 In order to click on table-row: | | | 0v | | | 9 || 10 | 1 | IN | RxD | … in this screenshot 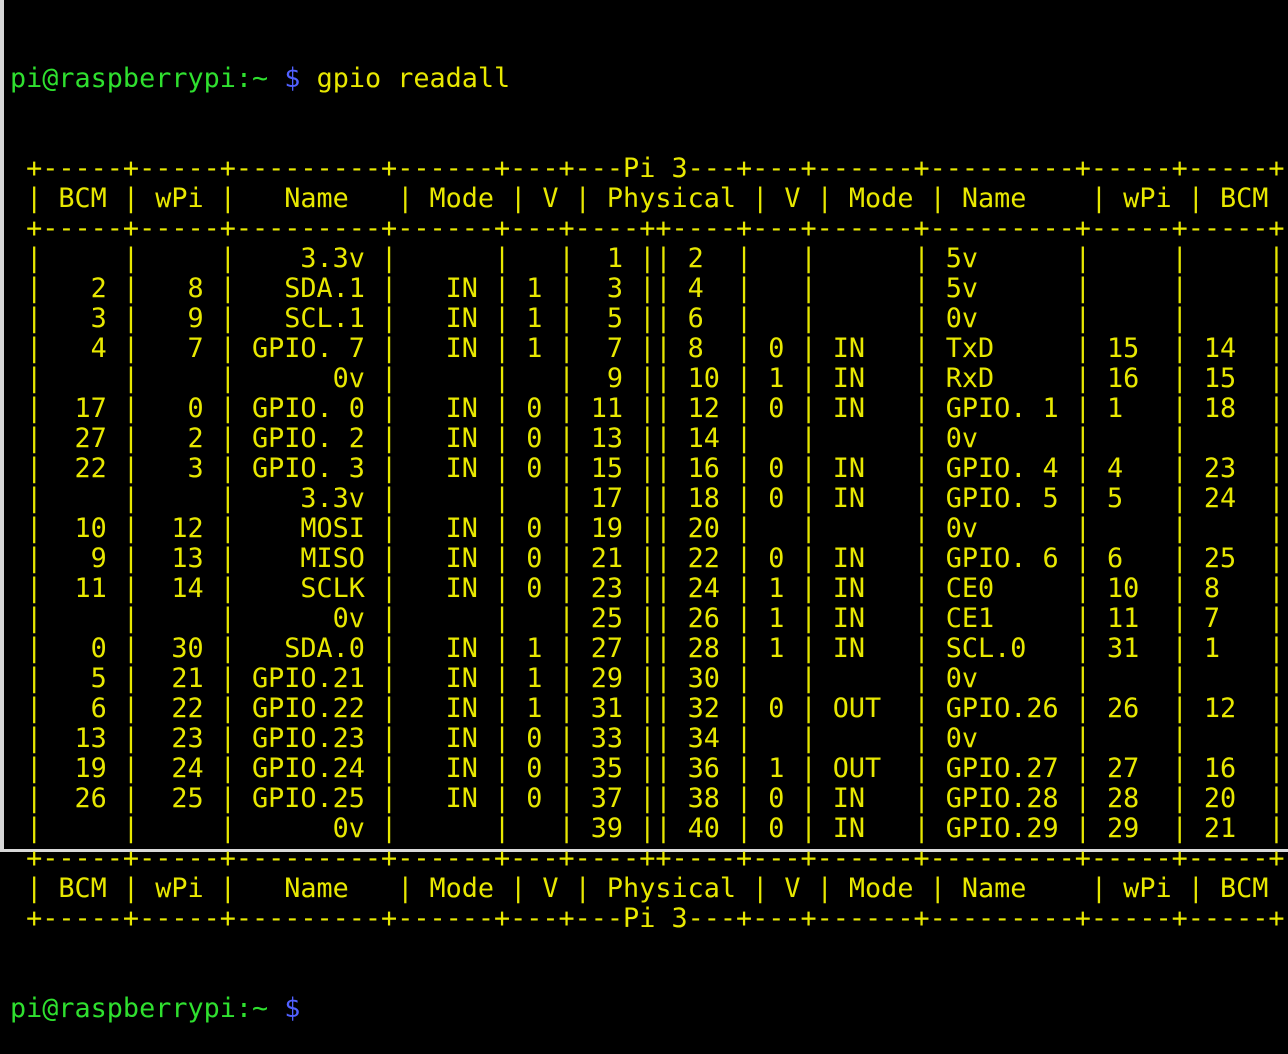, I will do `click(647, 378)`.